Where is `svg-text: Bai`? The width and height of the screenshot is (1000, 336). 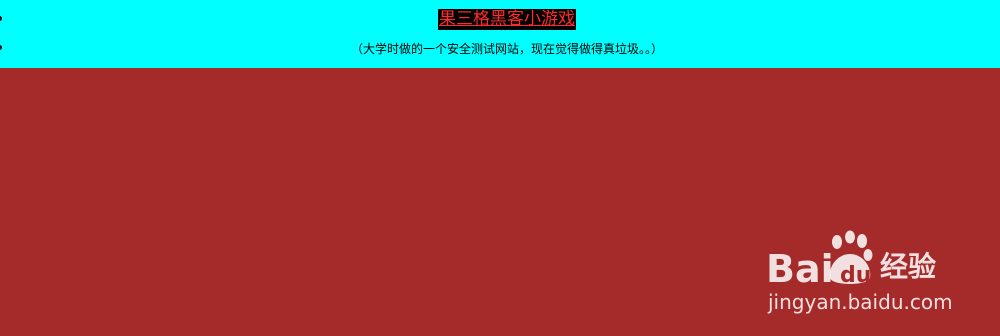 svg-text: Bai is located at coordinates (800, 267).